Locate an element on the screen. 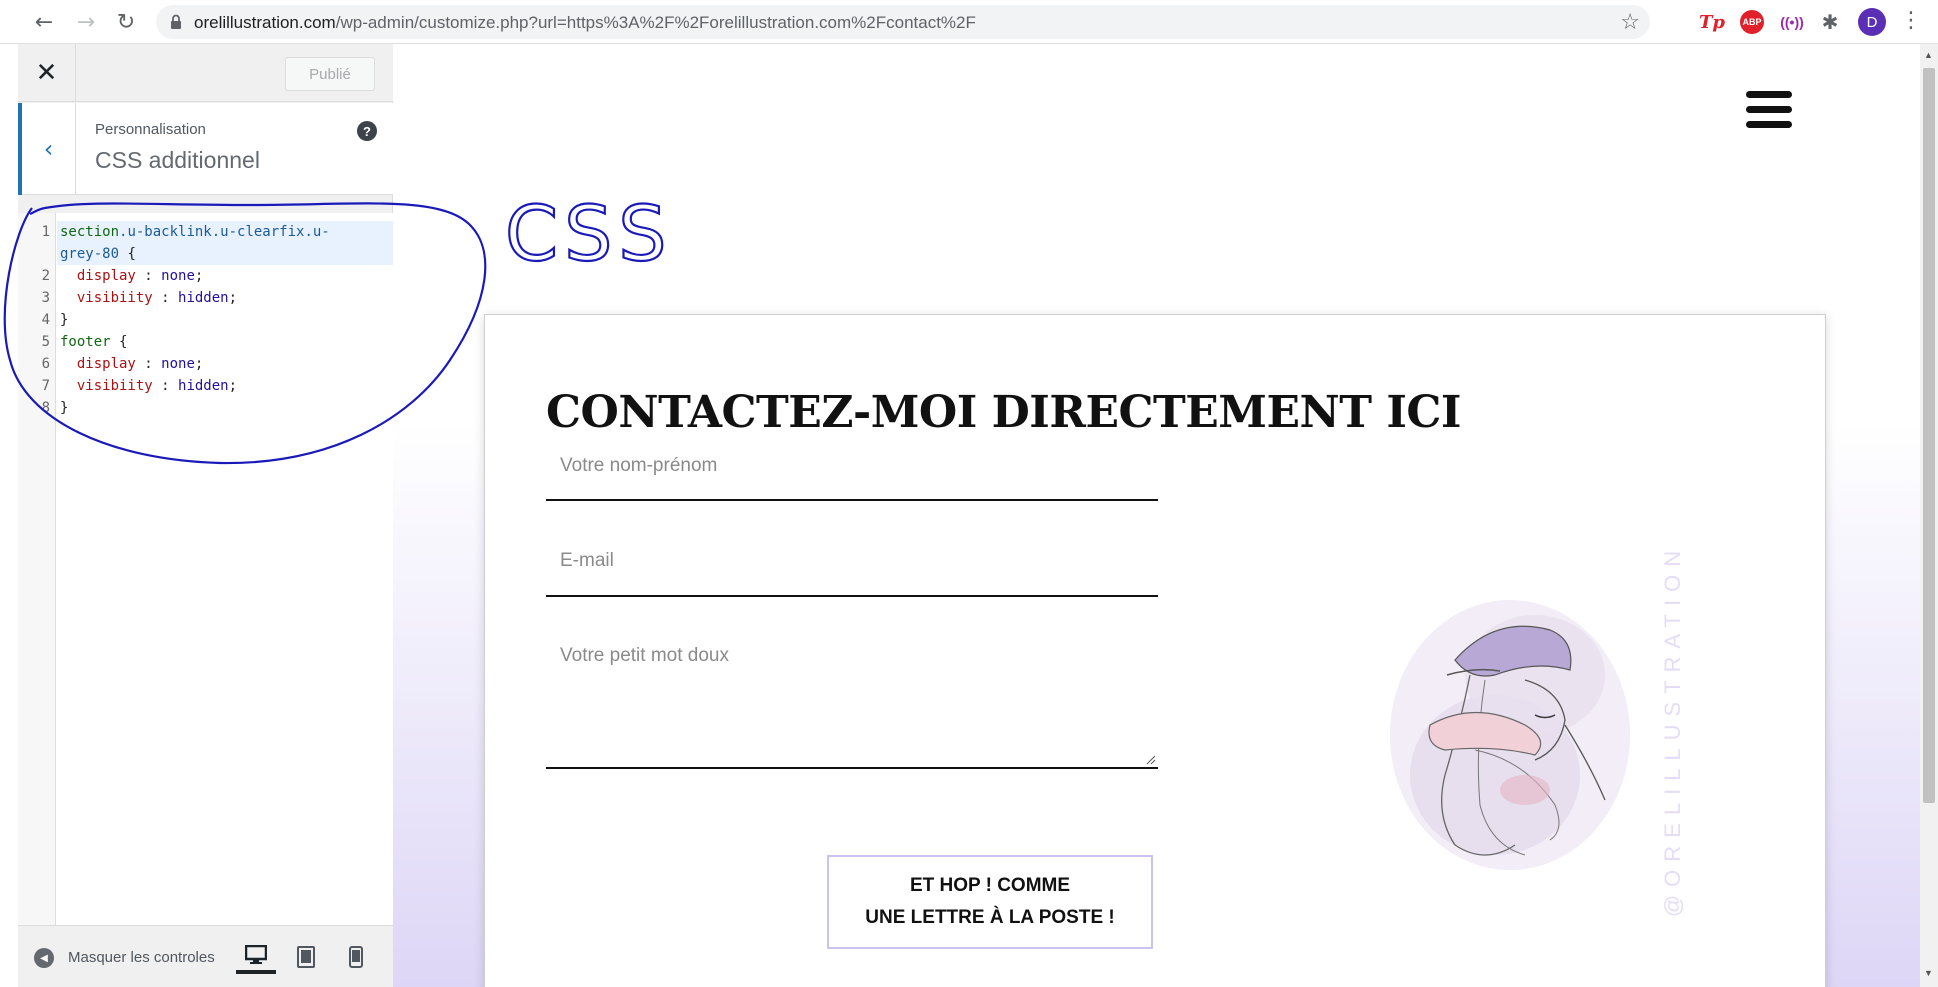 This screenshot has width=1938, height=987. forward-arrow-icon: → is located at coordinates (86, 22).